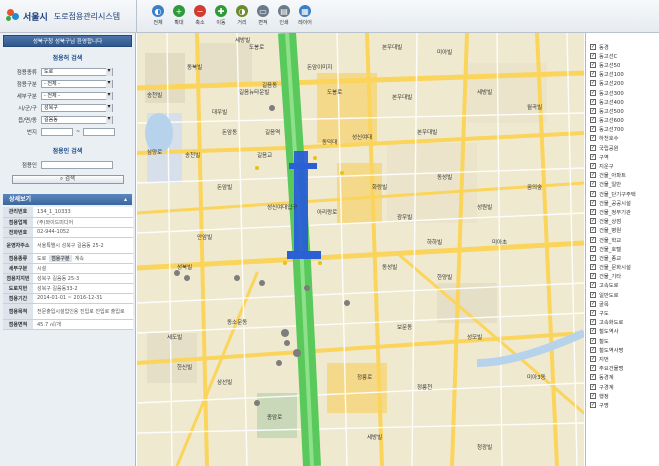 This screenshot has width=659, height=466. What do you see at coordinates (622, 193) in the screenshot?
I see `layer-item: ✓ 건물_단기구주택` at bounding box center [622, 193].